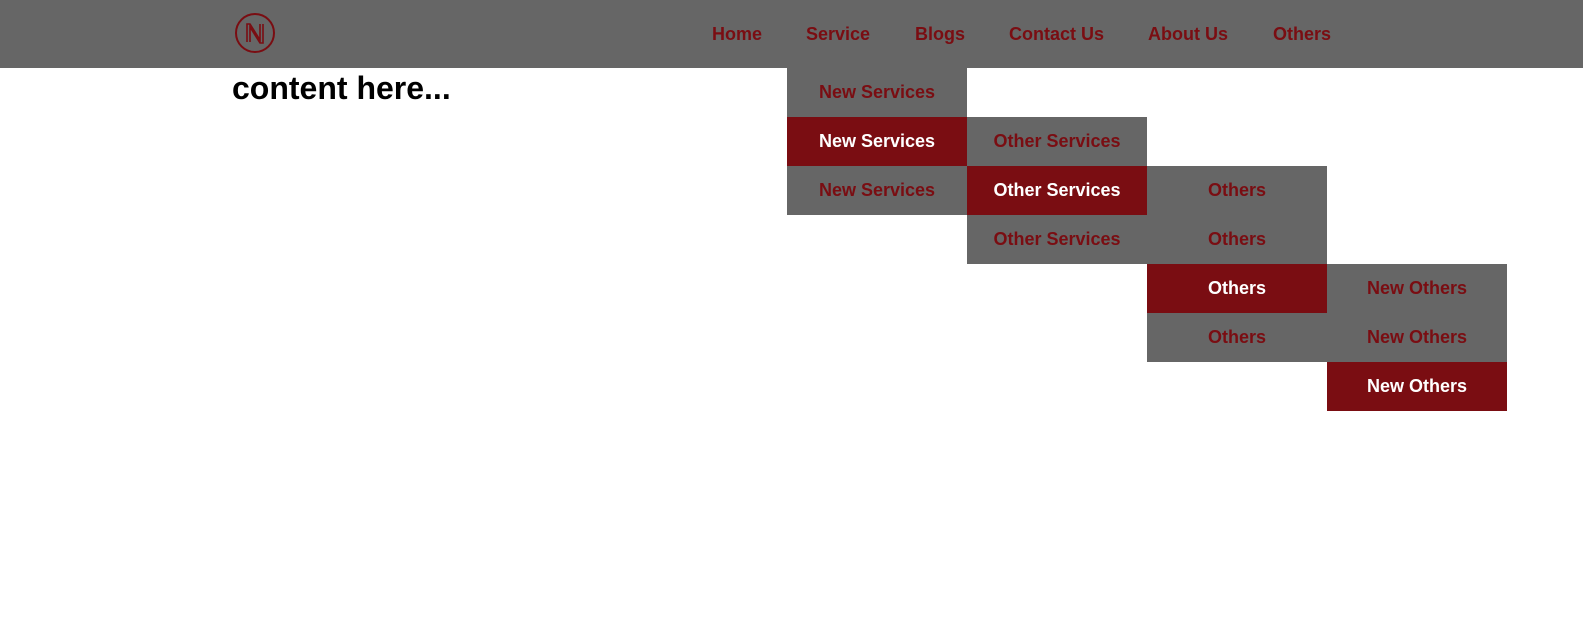  What do you see at coordinates (877, 141) in the screenshot?
I see `menu-item-new-services-active: New Services` at bounding box center [877, 141].